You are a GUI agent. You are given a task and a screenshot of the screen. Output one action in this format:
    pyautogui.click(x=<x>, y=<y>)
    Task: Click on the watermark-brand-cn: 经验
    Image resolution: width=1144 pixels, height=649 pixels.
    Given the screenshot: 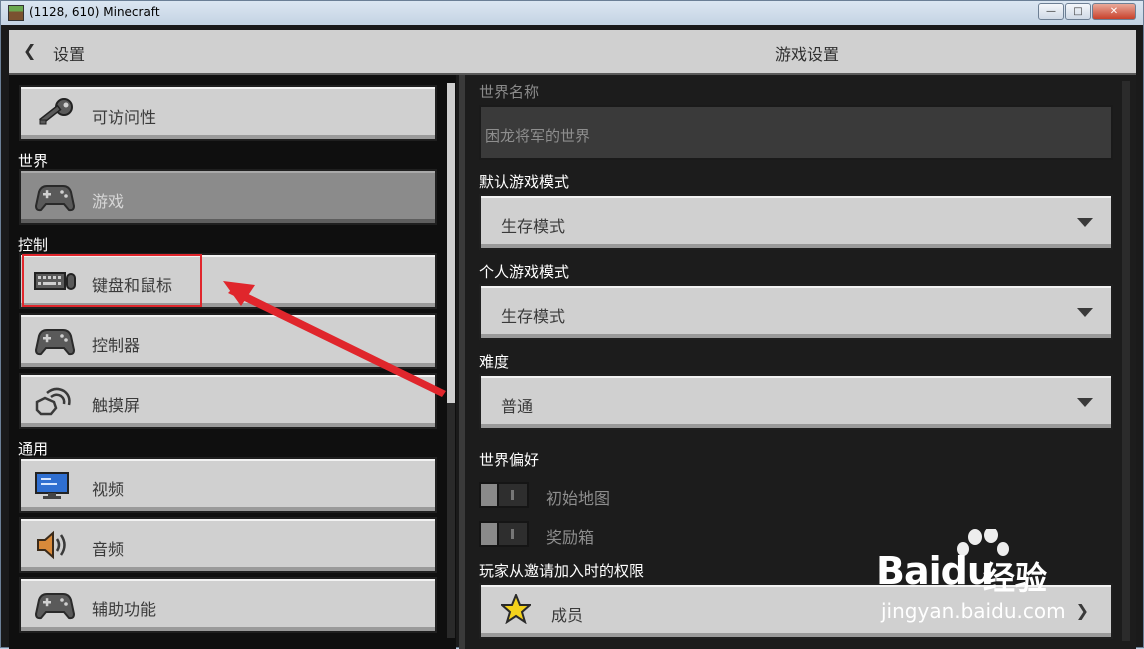 What is the action you would take?
    pyautogui.click(x=1015, y=578)
    